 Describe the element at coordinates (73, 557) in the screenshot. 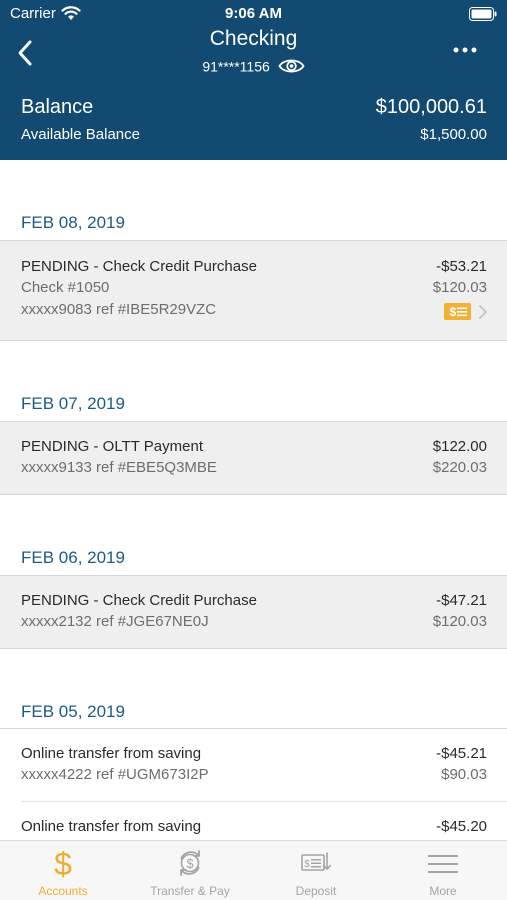

I see `date-header: FEB 06, 2019` at that location.